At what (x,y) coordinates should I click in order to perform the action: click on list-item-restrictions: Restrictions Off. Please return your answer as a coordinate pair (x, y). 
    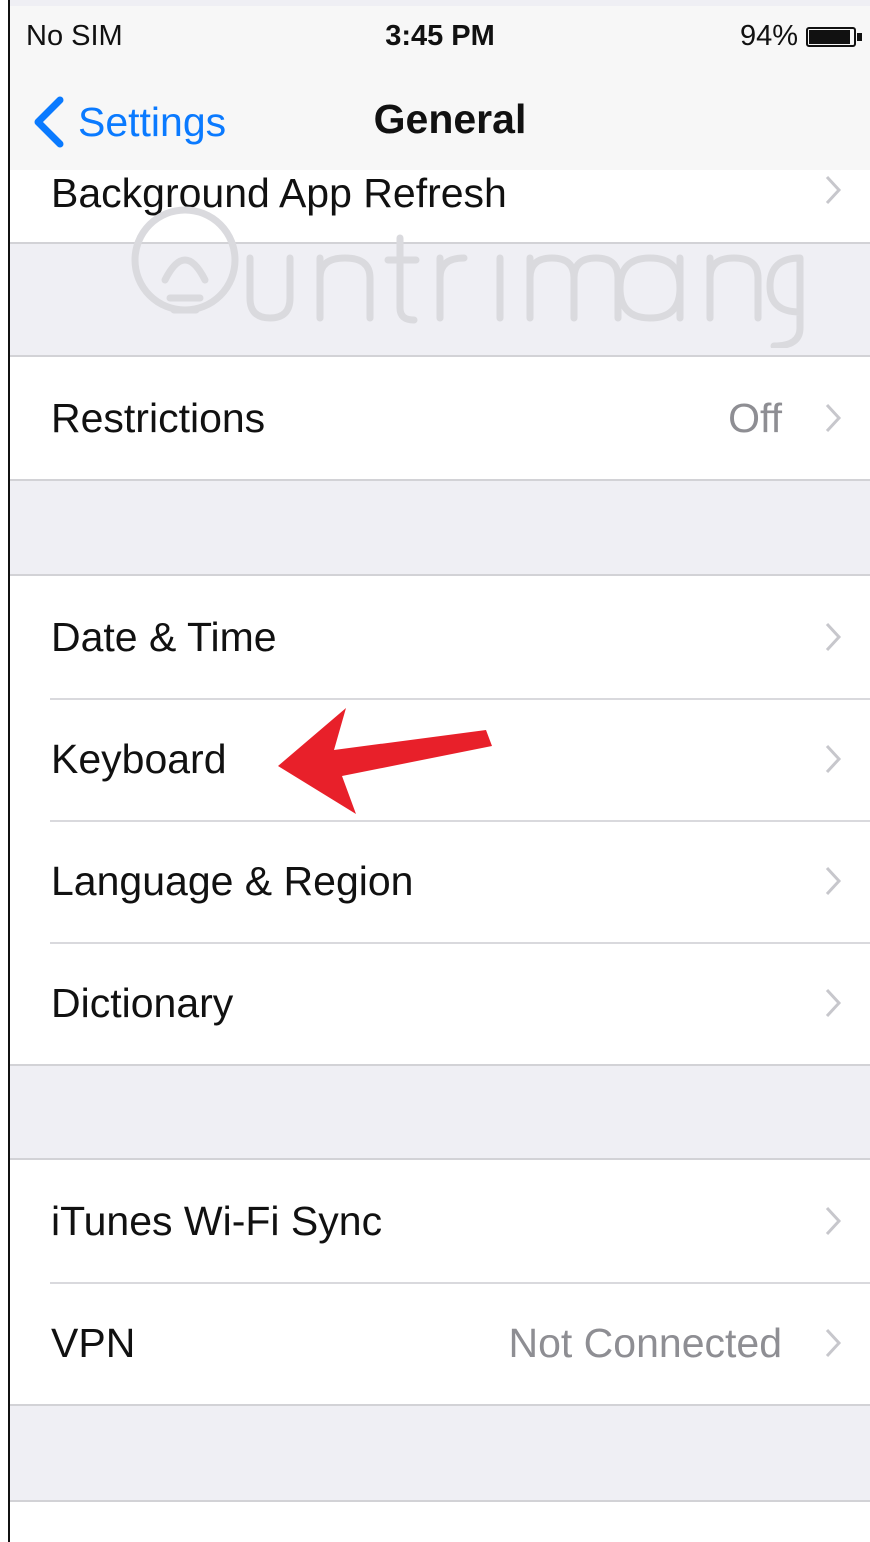
    Looking at the image, I should click on (440, 418).